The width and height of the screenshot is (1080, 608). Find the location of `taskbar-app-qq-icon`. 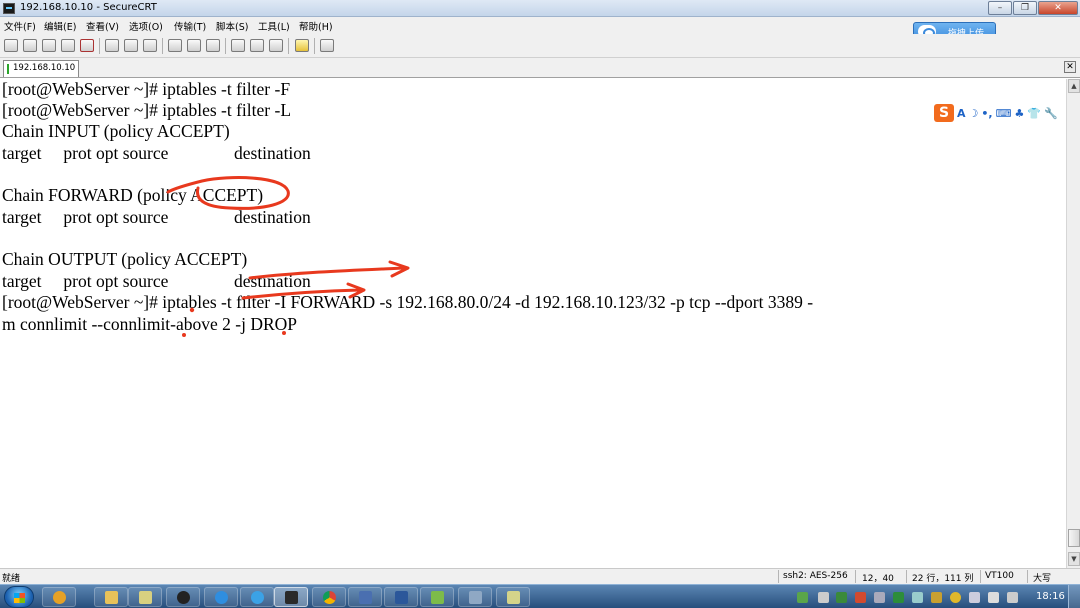

taskbar-app-qq-icon is located at coordinates (183, 597).